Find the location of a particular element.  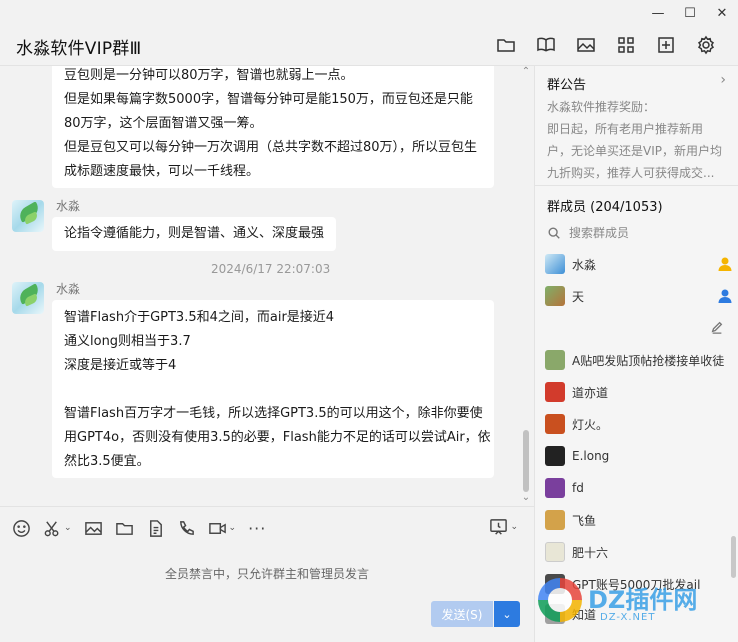

maximize-icon: ☐ is located at coordinates (690, 13).